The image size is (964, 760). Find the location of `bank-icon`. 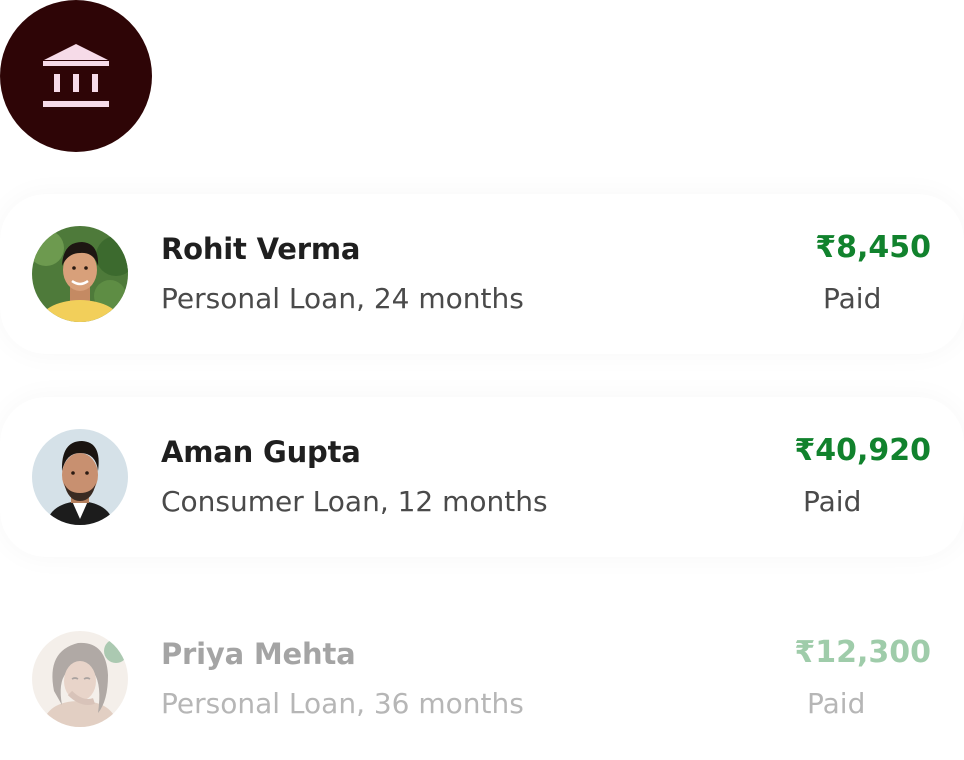

bank-icon is located at coordinates (76, 75).